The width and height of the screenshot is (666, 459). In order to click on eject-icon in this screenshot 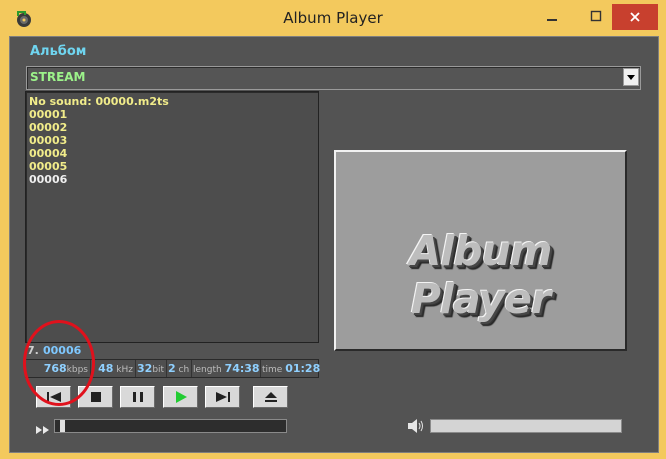, I will do `click(270, 397)`.